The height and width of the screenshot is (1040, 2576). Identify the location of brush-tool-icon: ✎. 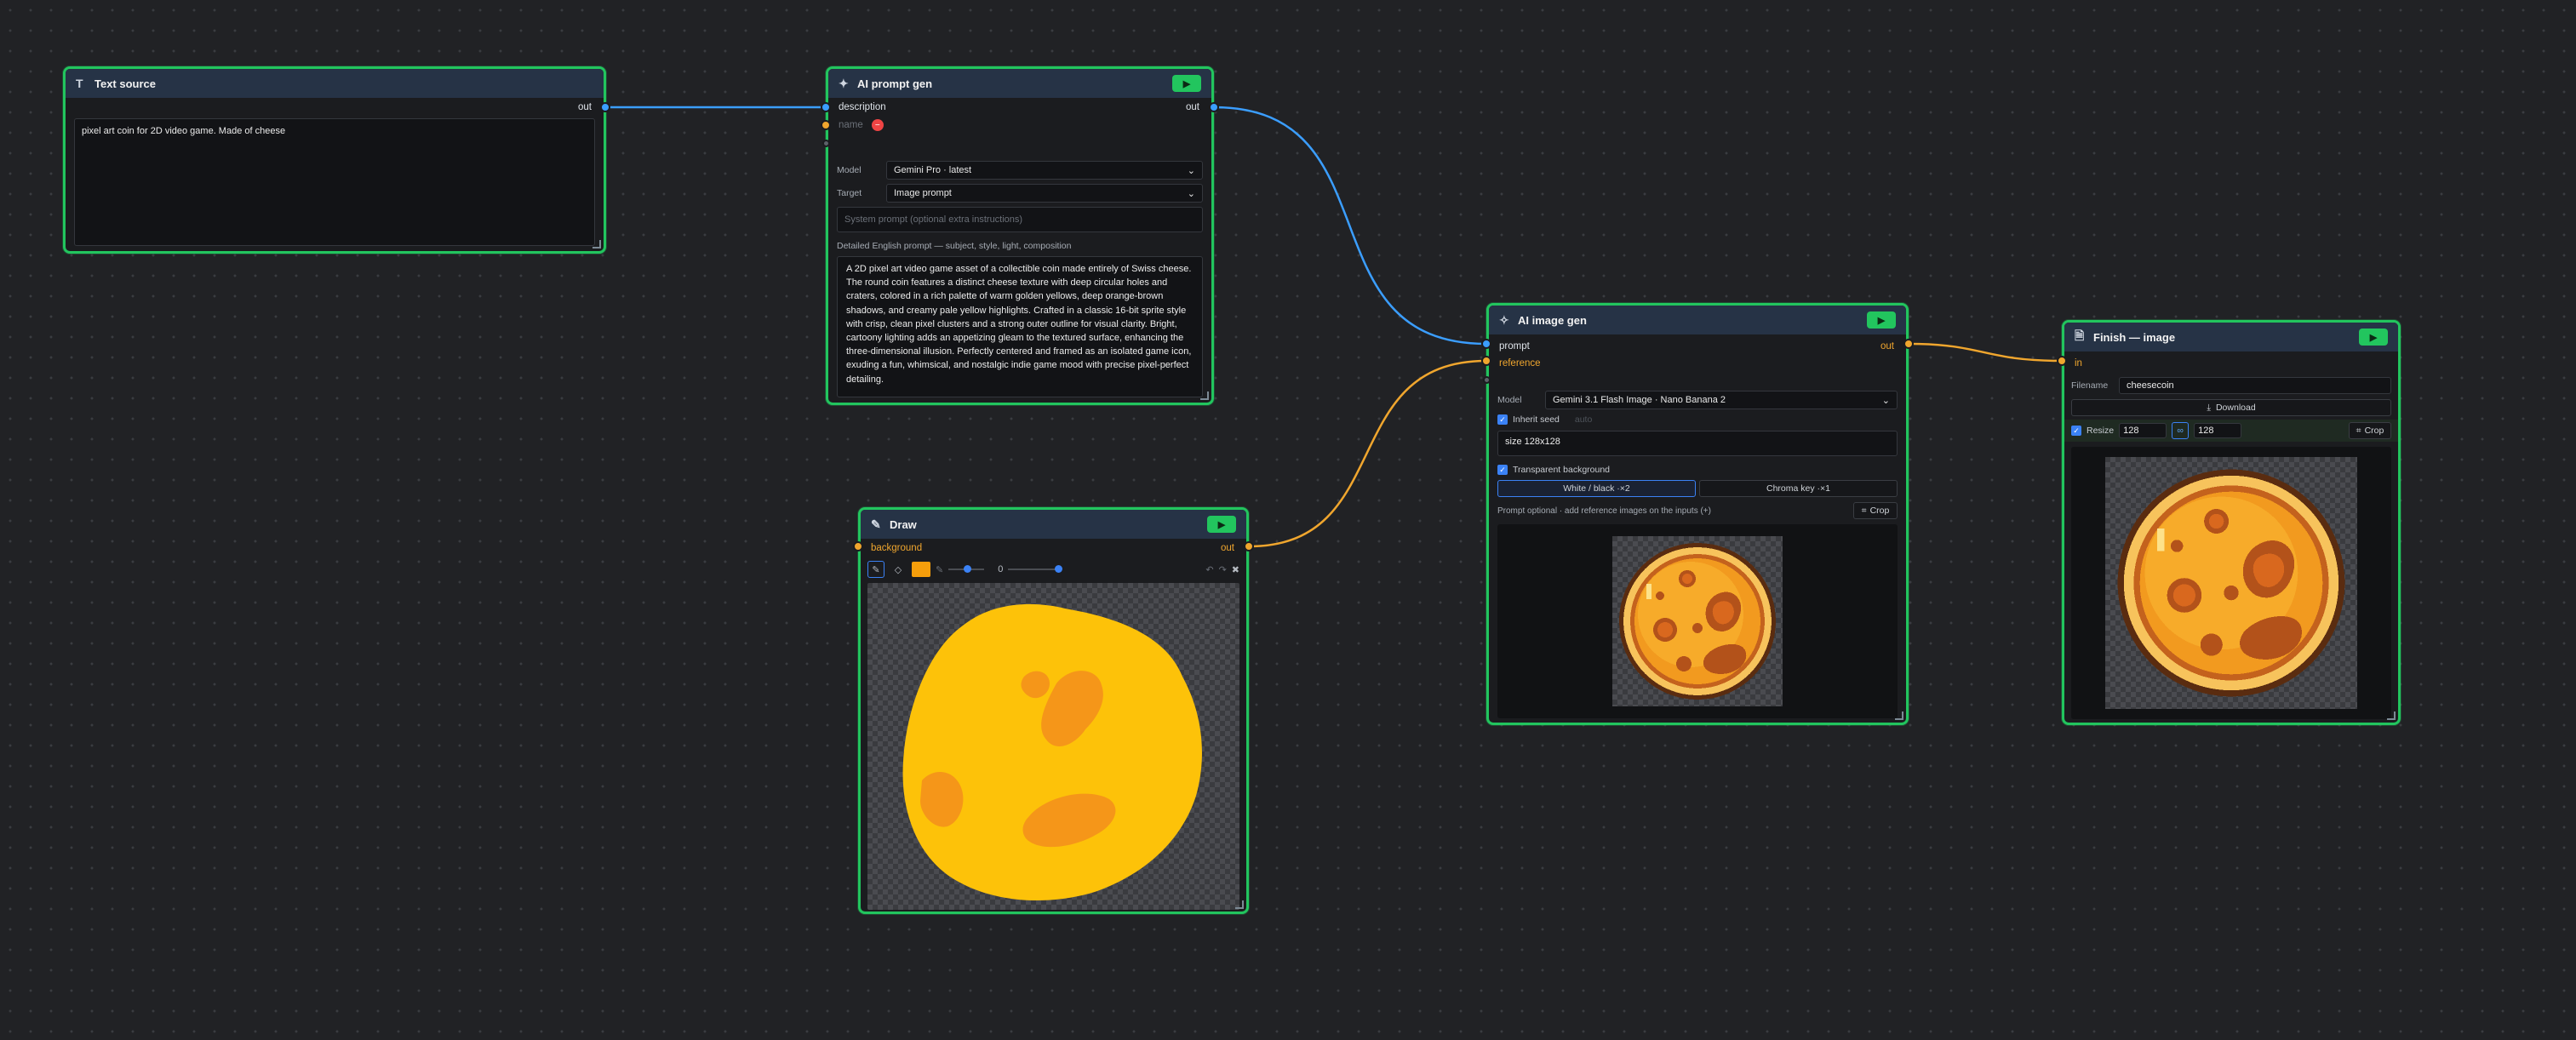
(876, 569).